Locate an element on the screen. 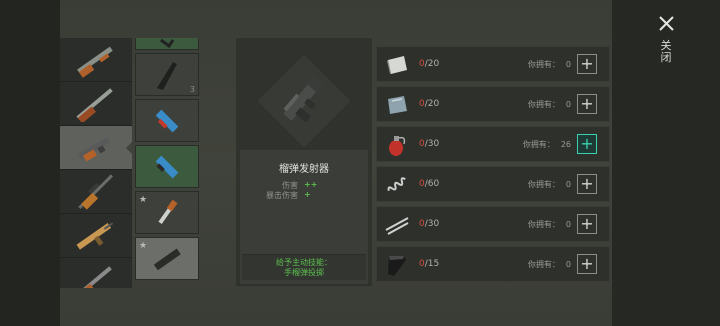 Image resolution: width=720 pixels, height=326 pixels. material-row: 0/30 你拥有： 26 + is located at coordinates (493, 144).